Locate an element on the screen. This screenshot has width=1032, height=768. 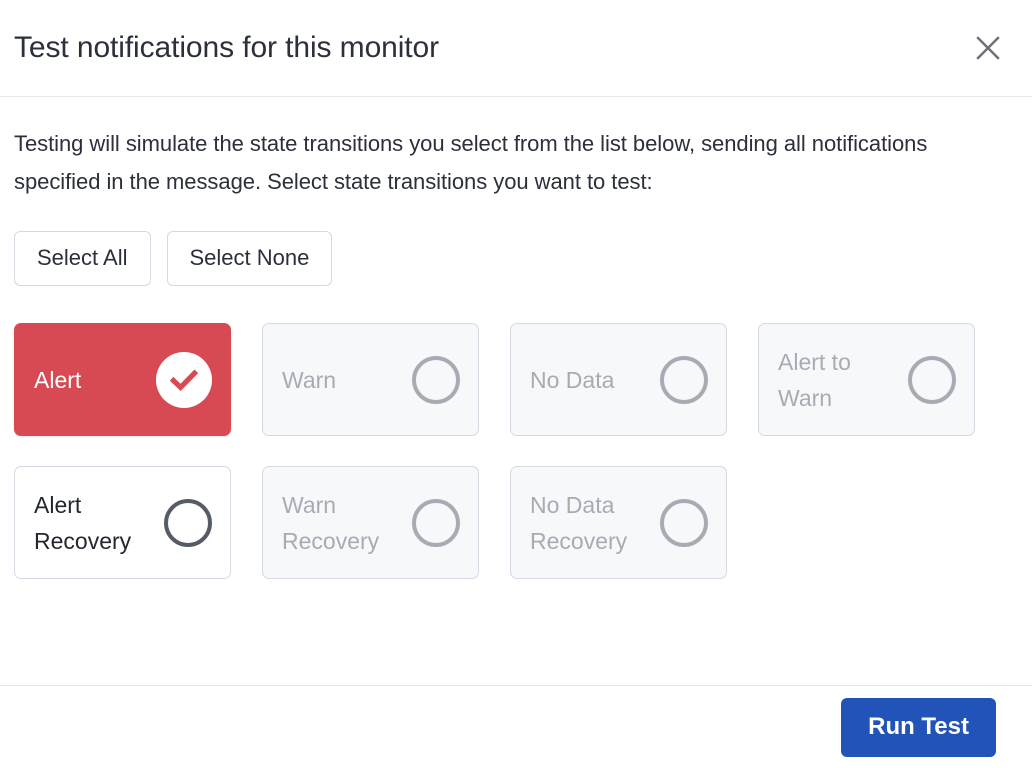
state-card-label: No Data is located at coordinates (572, 379).